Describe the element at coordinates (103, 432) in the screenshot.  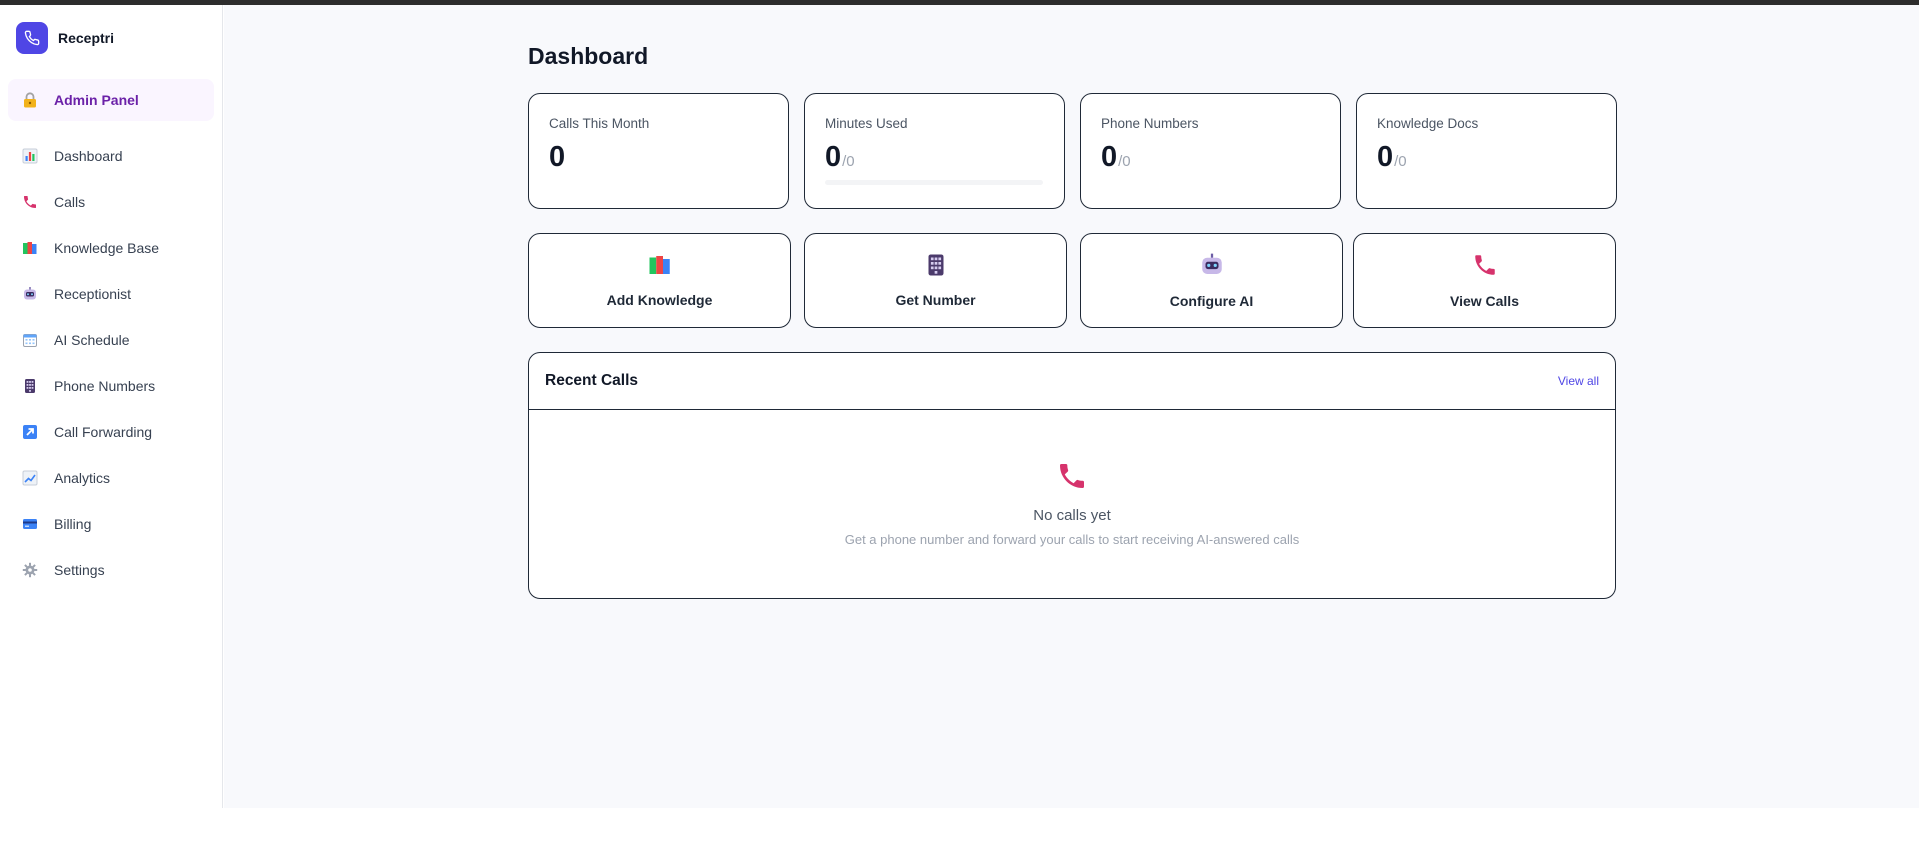
I see `sidebar-item-label: Call Forwarding` at that location.